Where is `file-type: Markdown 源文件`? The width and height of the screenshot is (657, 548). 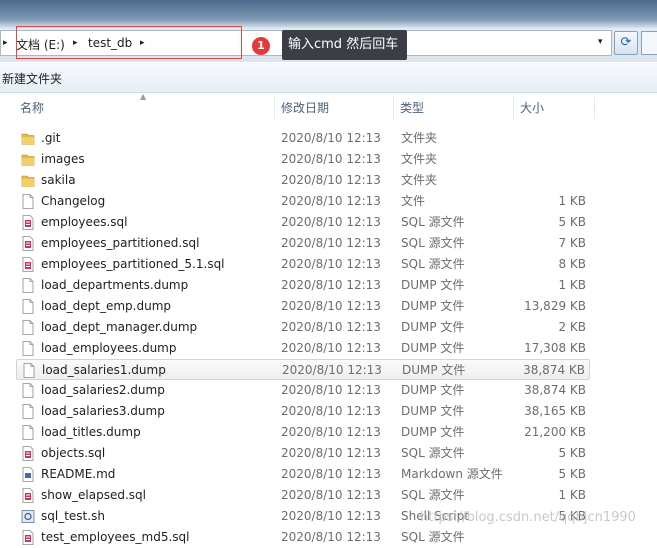
file-type: Markdown 源文件 is located at coordinates (452, 474).